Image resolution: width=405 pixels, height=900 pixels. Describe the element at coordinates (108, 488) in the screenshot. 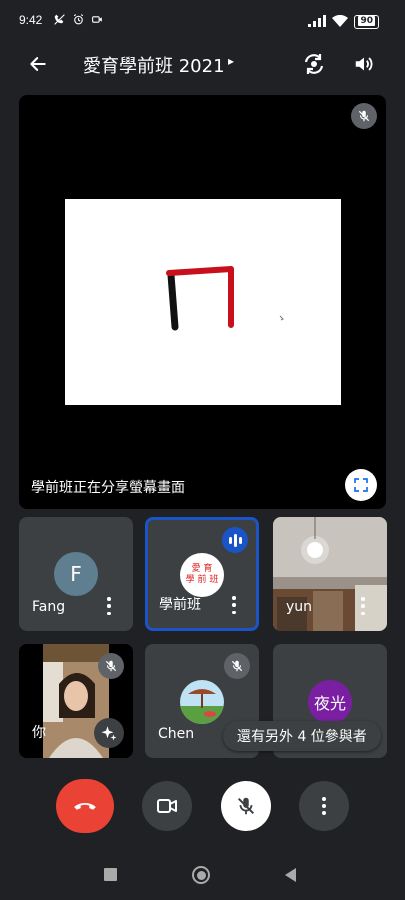

I see `share-caption: 學前班正在分享螢幕畫面` at that location.